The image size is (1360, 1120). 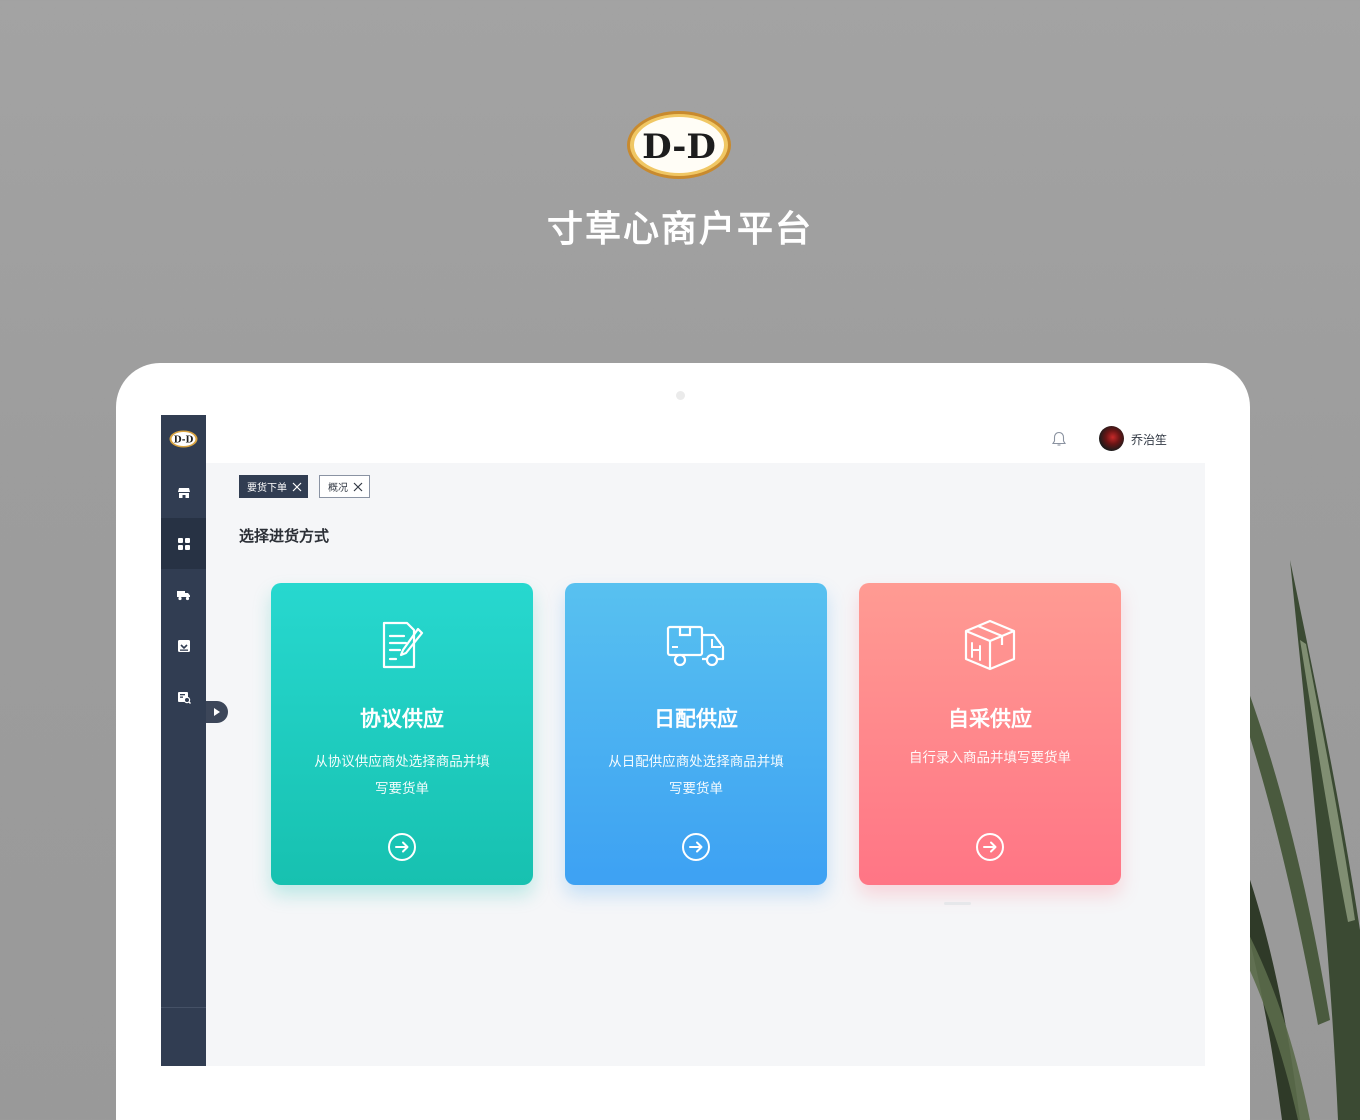 I want to click on agreement-supply-card: 协议供应 从协议供应商处选择商品并填写要货单, so click(x=402, y=734).